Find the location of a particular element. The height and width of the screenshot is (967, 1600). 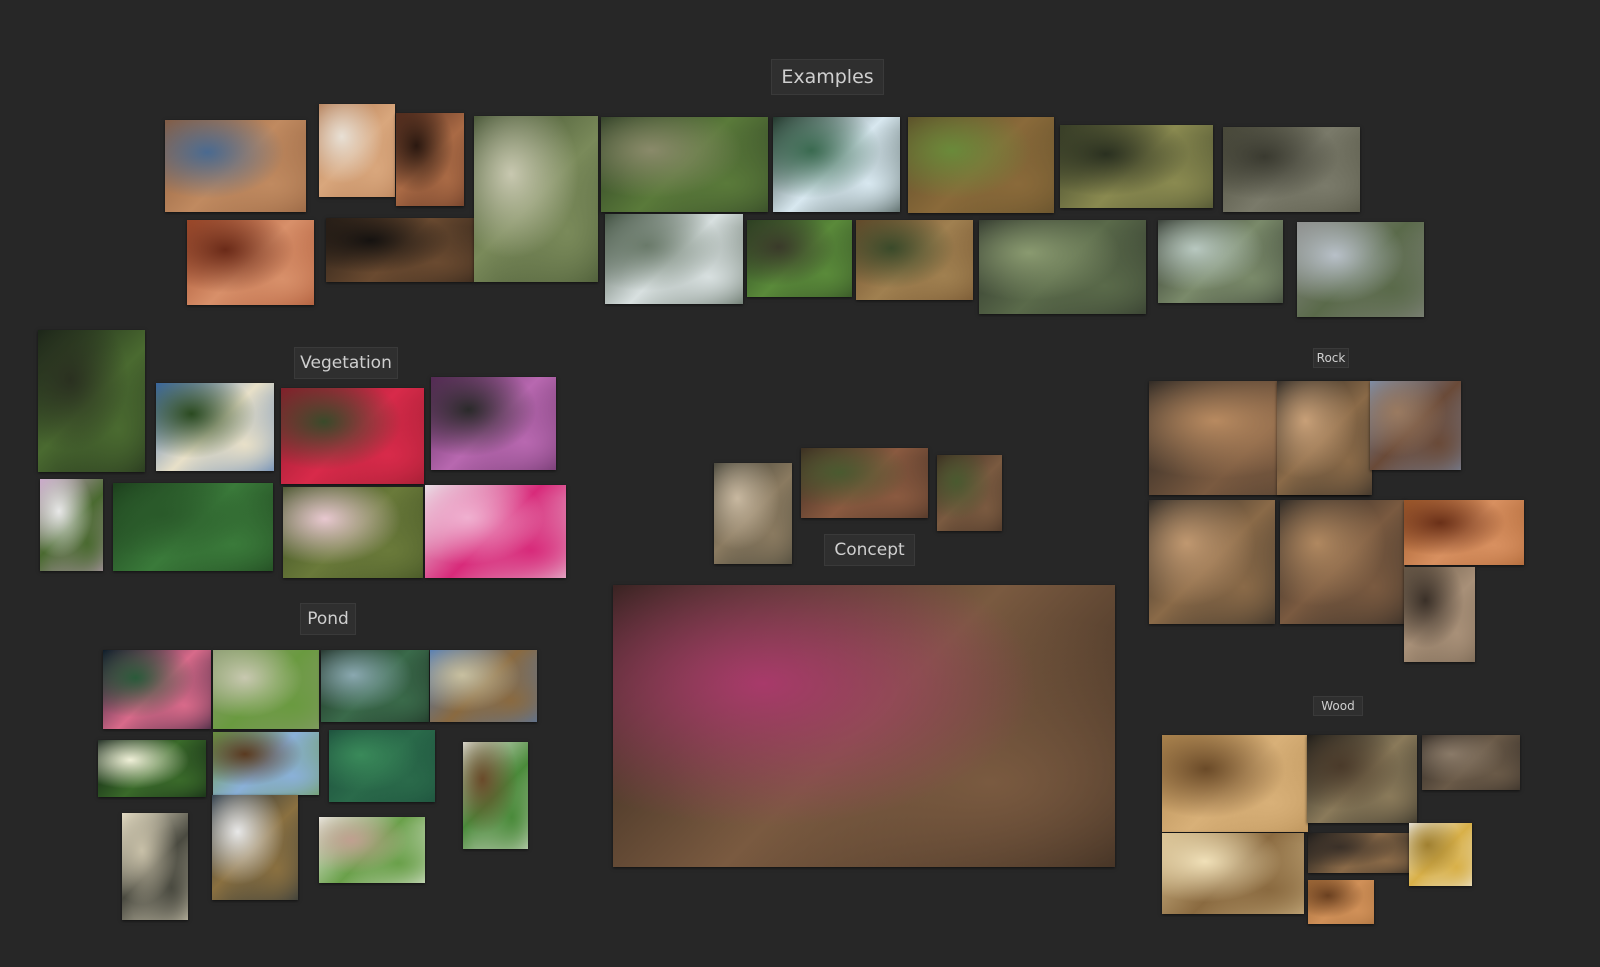

reference-image-wood-bamboo-lattice is located at coordinates (1233, 873).